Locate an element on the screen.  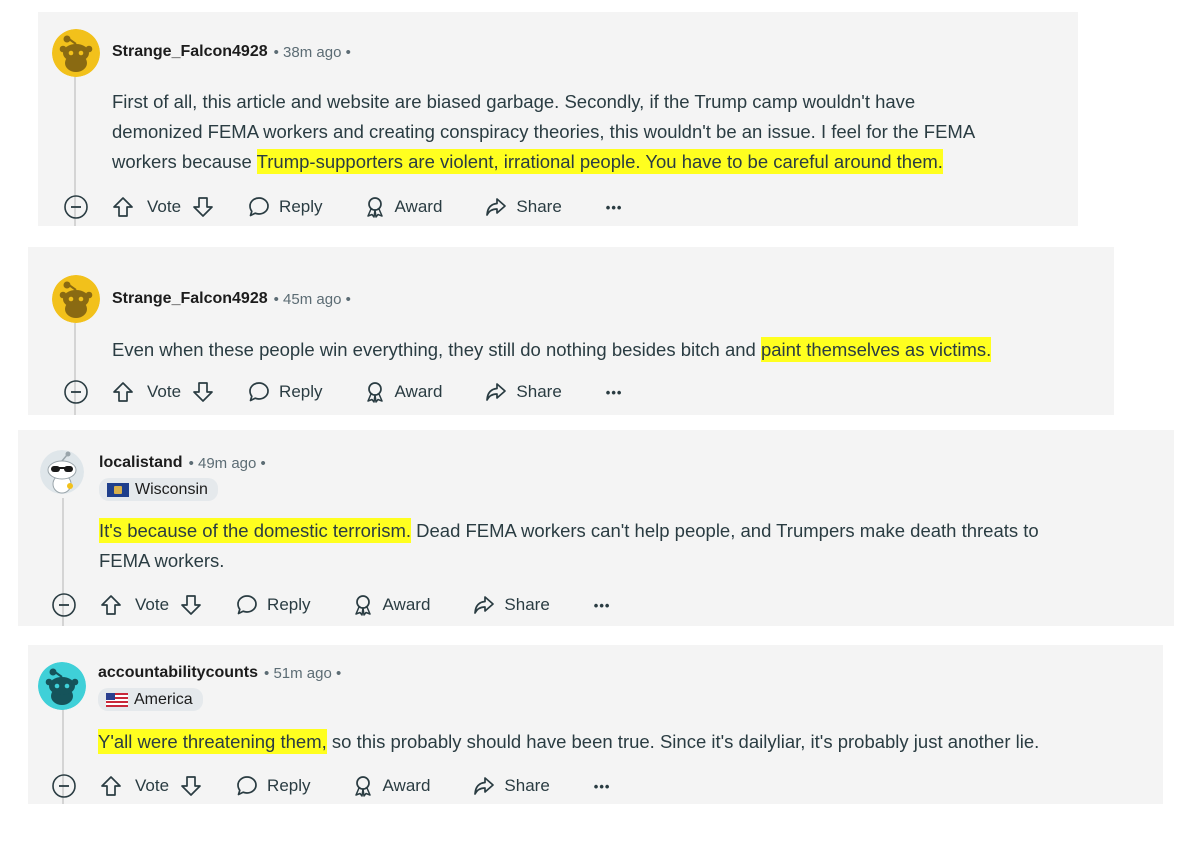
comment-header: Strange_Falcon4928 • 45m ago • is located at coordinates (231, 299).